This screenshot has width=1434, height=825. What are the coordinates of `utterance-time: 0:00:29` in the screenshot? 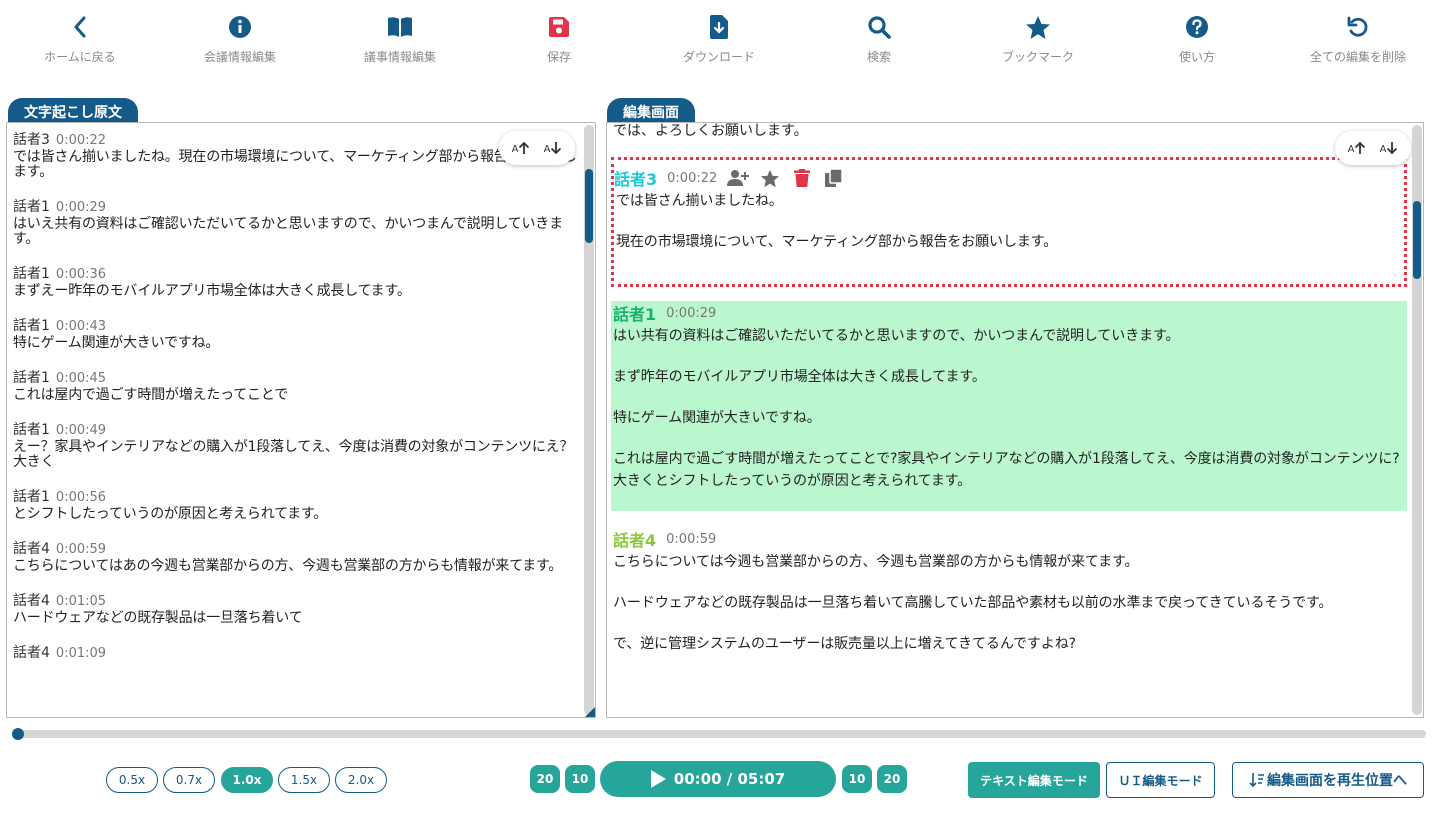 It's located at (691, 313).